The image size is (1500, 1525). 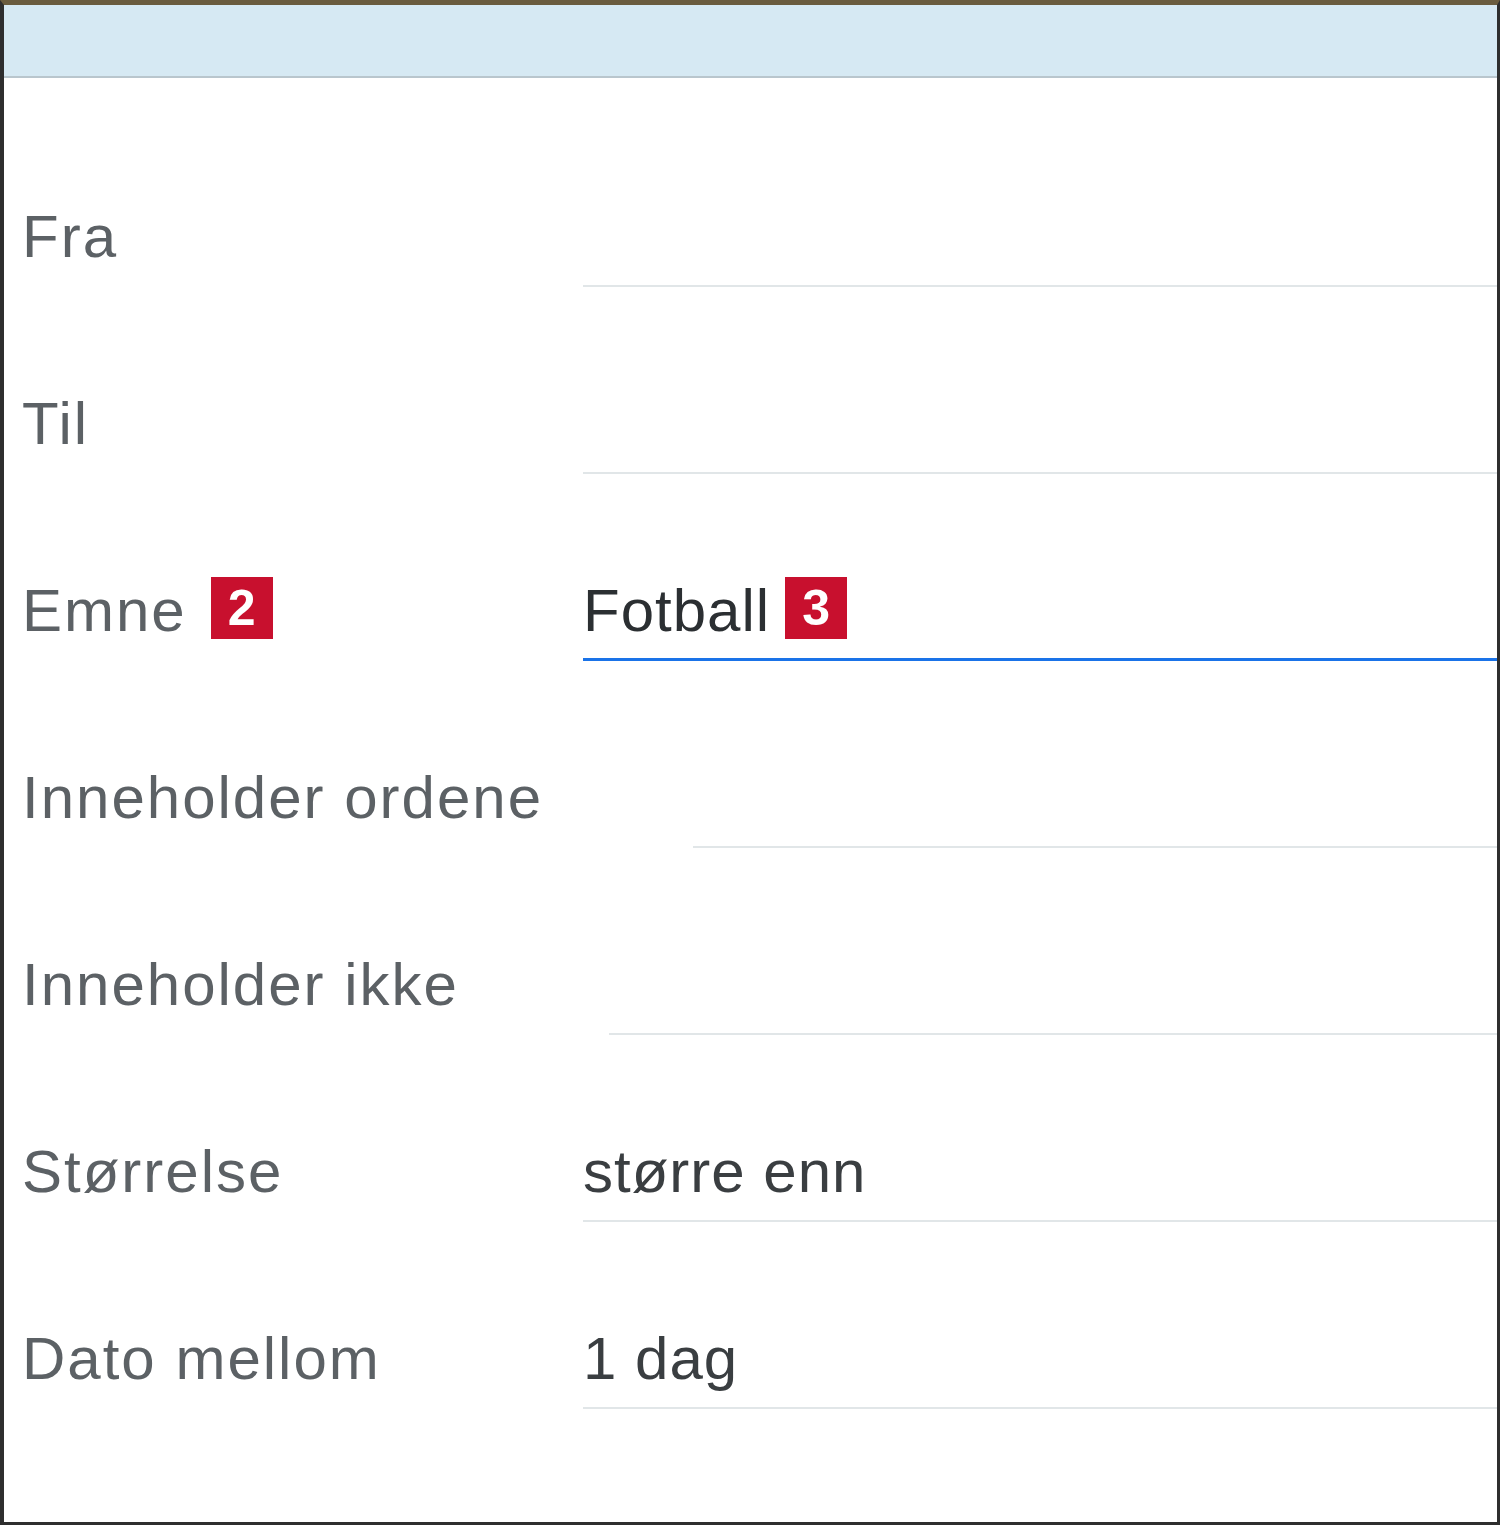 I want to click on callout-number: 2, so click(x=241, y=608).